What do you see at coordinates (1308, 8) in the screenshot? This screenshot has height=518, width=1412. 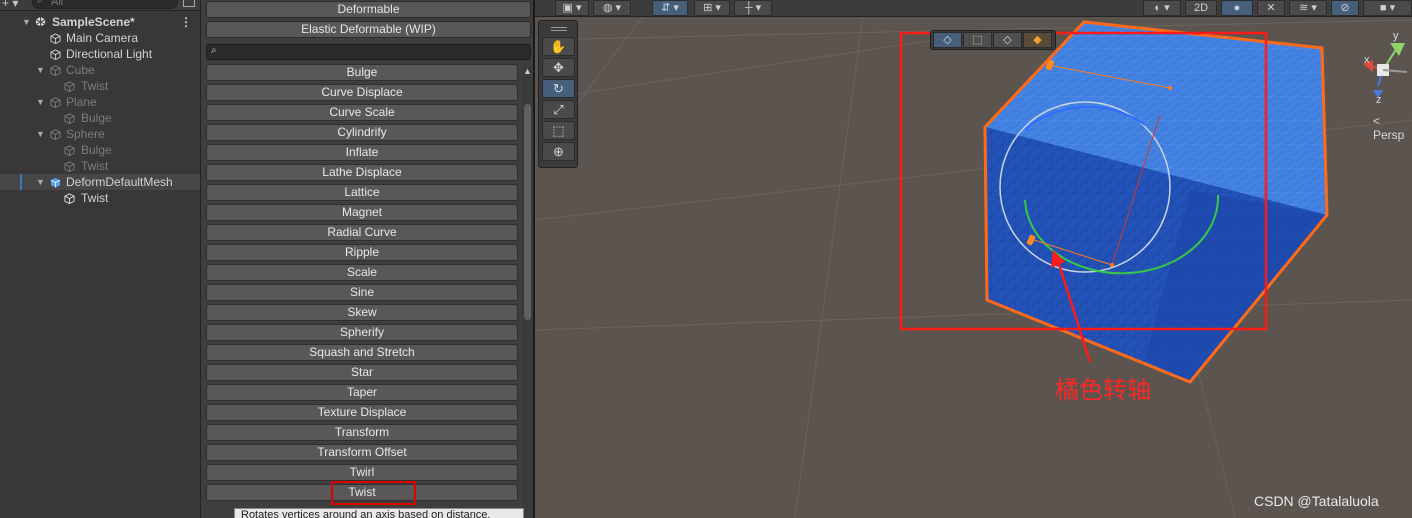 I see `effects-dropdown: ≋ ▾` at bounding box center [1308, 8].